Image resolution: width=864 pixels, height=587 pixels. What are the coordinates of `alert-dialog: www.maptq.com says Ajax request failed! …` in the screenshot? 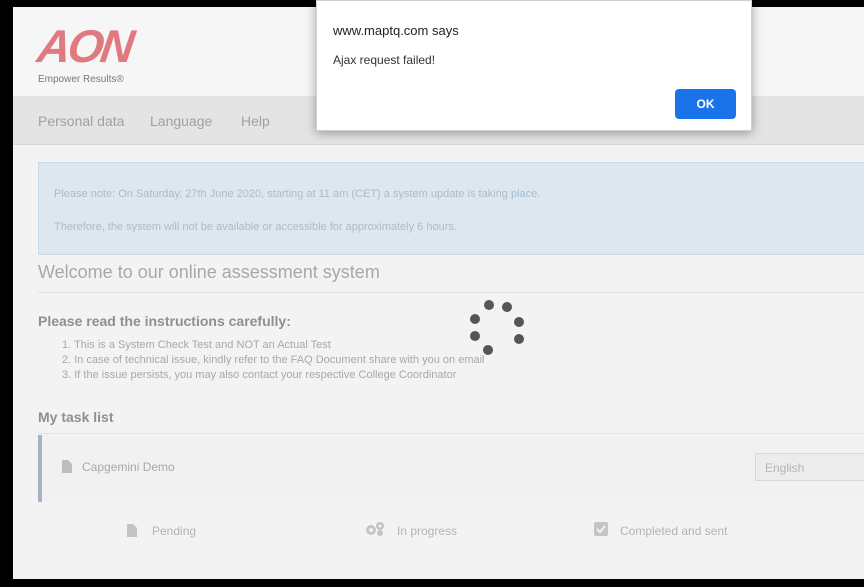 It's located at (534, 65).